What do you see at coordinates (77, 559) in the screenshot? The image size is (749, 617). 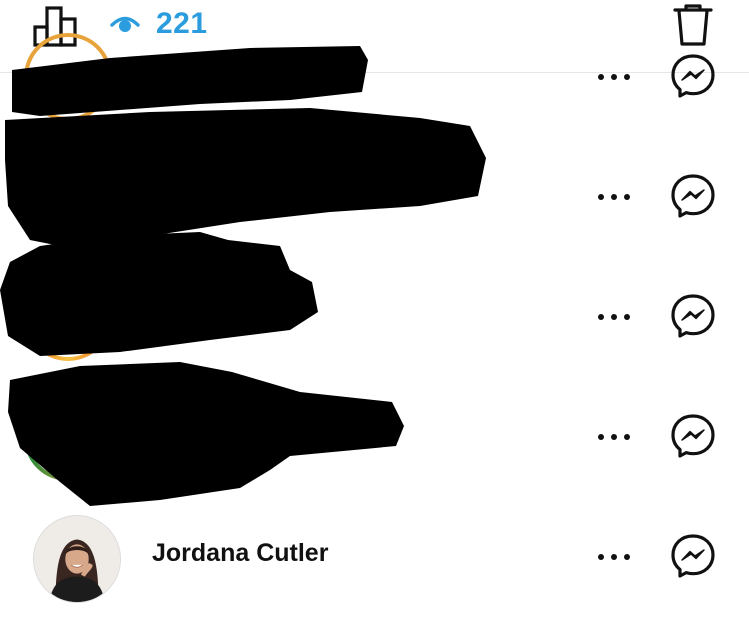 I see `avatar` at bounding box center [77, 559].